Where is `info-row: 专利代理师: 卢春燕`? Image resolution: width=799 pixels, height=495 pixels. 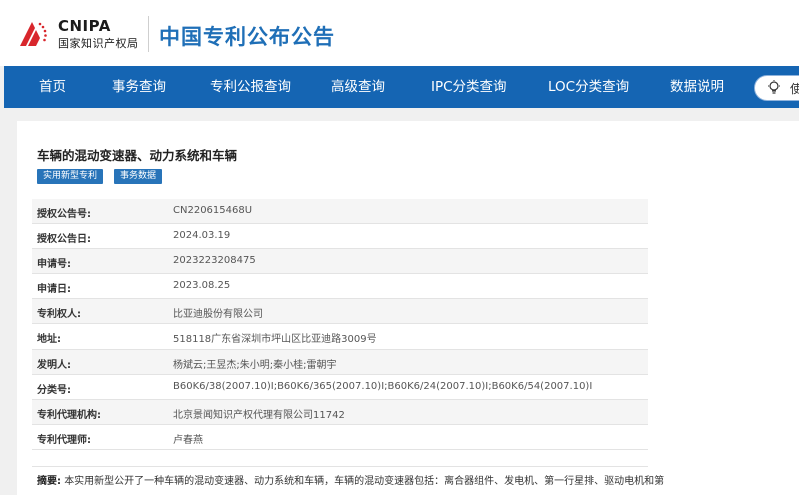 info-row: 专利代理师: 卢春燕 is located at coordinates (340, 437).